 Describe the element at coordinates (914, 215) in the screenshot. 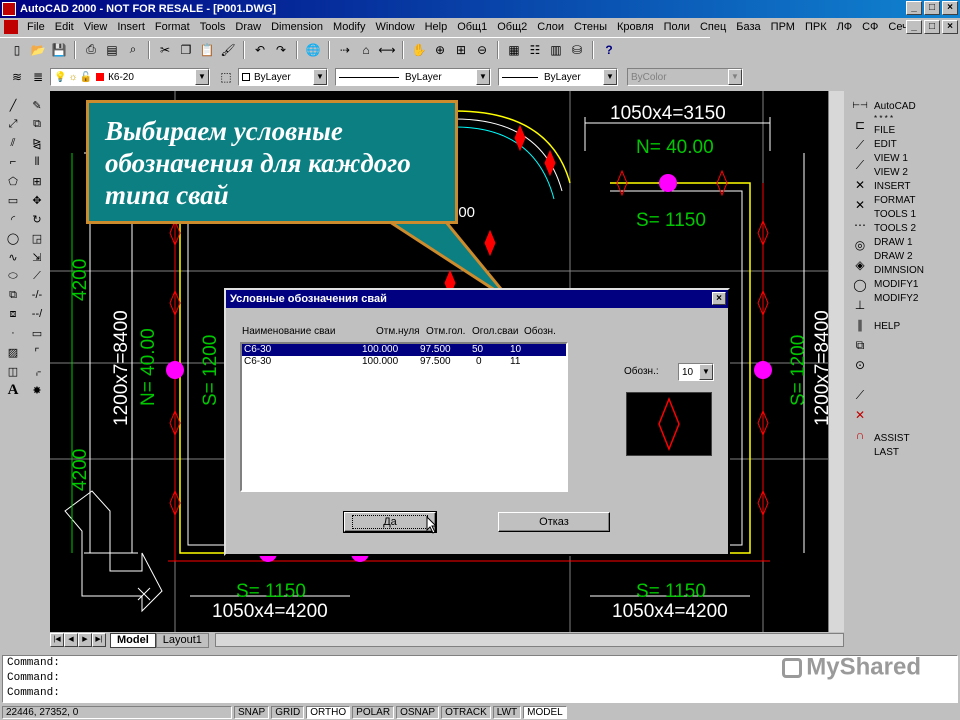

I see `screen-menu-tools1: TOOLS 1` at that location.